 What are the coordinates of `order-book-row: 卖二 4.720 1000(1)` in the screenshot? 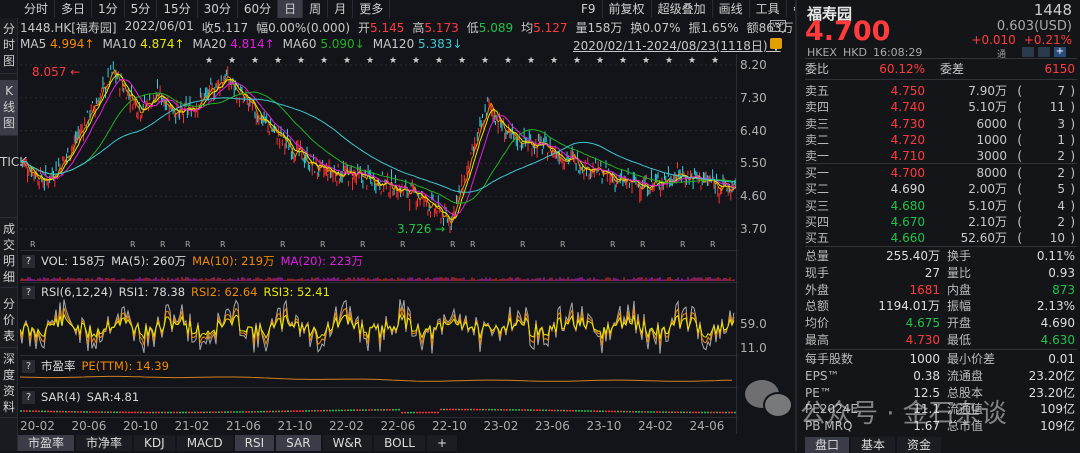 It's located at (940, 139).